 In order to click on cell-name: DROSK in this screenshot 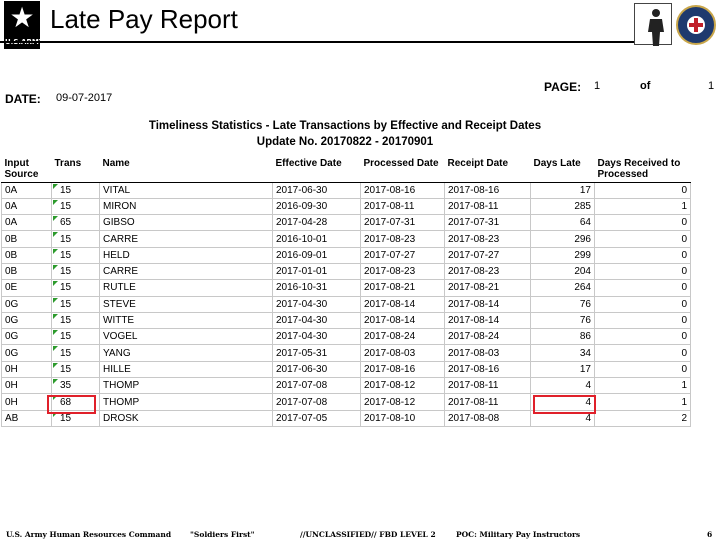, I will do `click(186, 418)`.